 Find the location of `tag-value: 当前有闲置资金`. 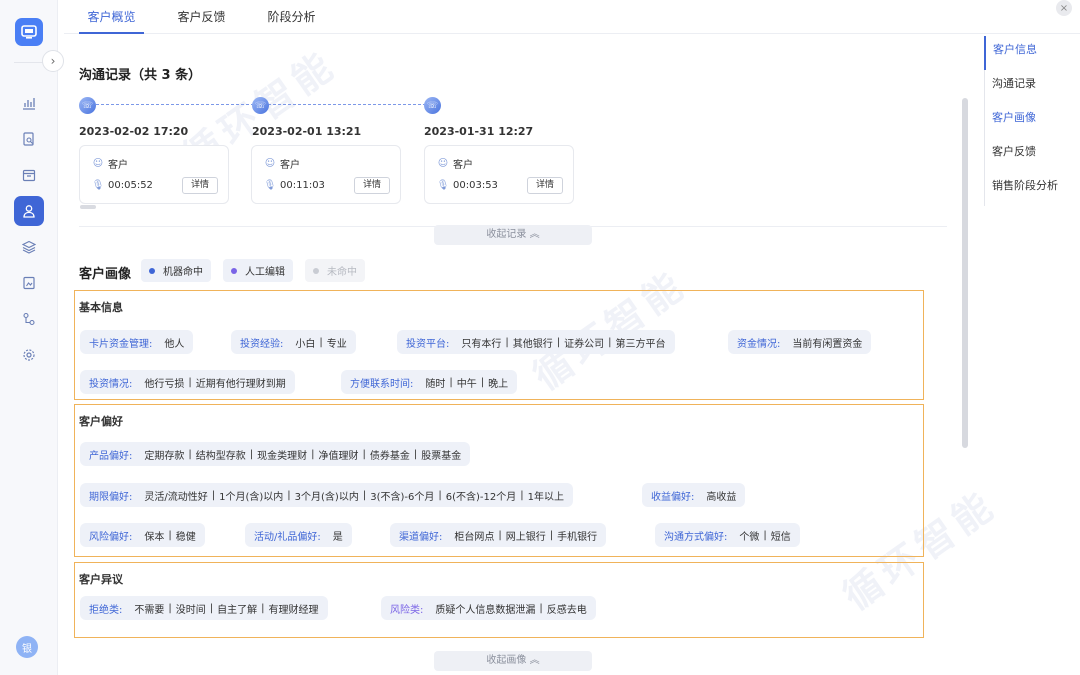

tag-value: 当前有闲置资金 is located at coordinates (827, 344).